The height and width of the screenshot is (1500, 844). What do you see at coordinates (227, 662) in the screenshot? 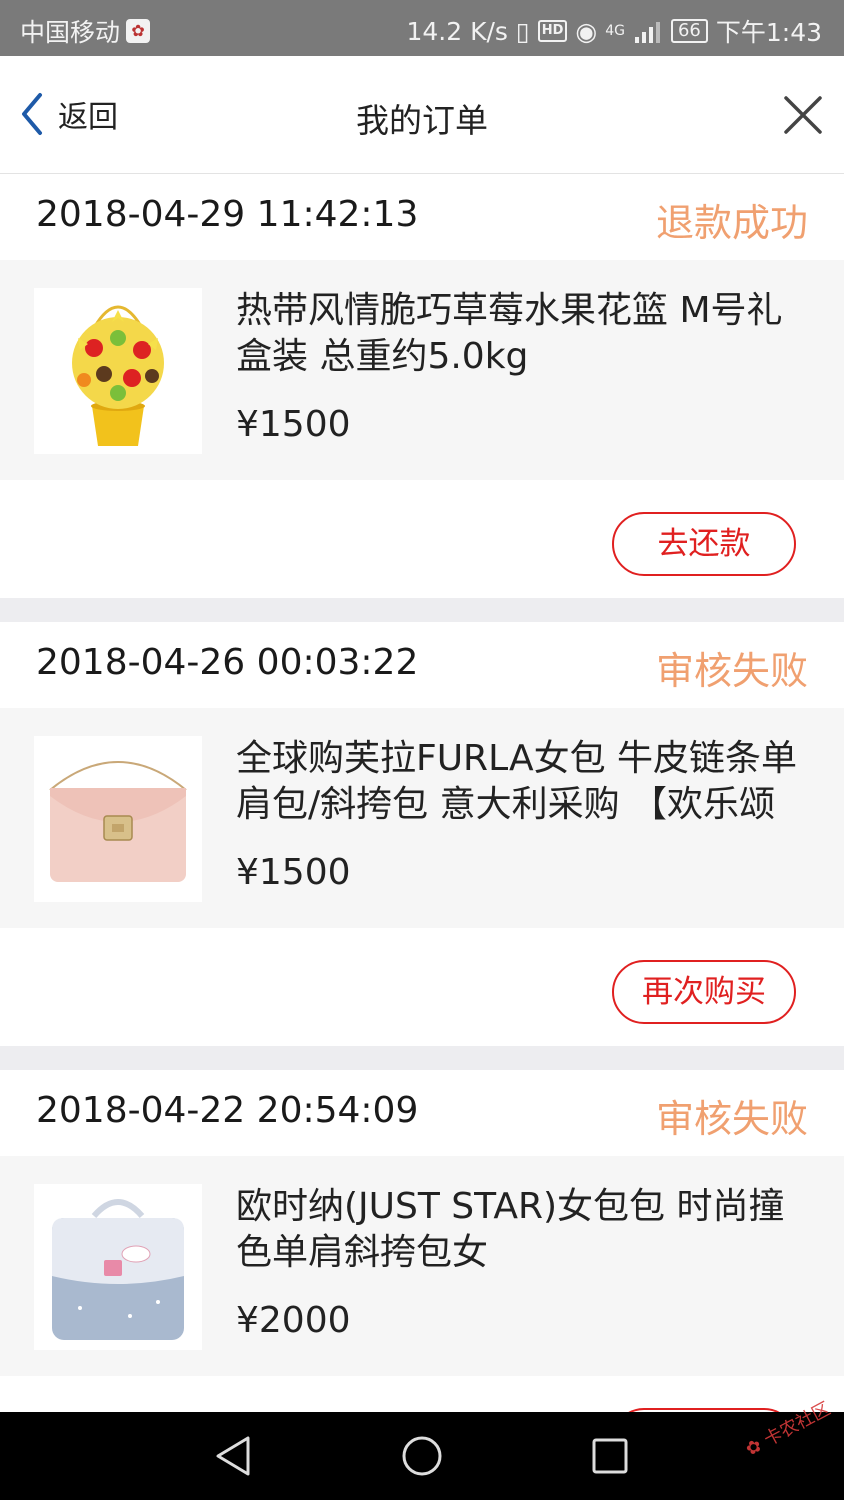
I see `order-time: 2018-04-26 00:03:22` at bounding box center [227, 662].